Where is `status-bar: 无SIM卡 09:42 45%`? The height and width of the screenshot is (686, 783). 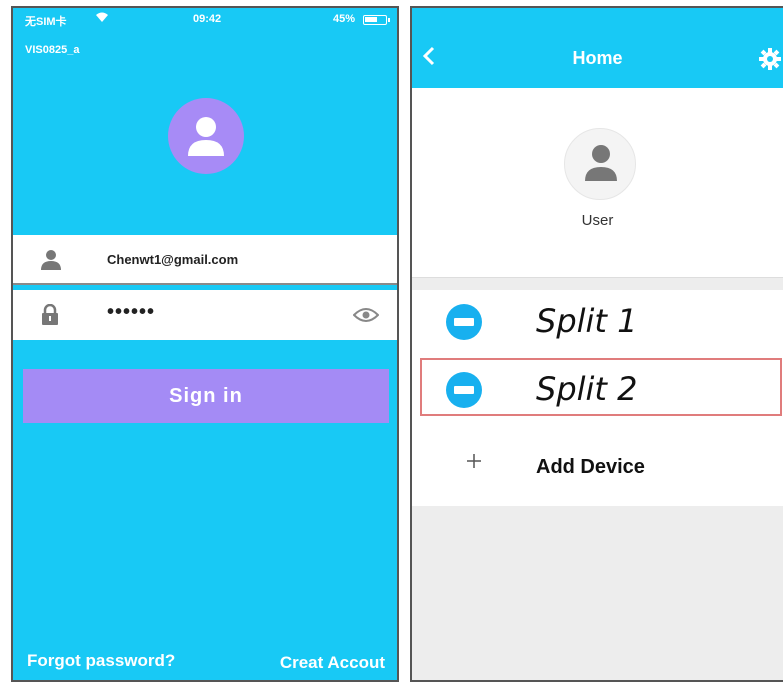 status-bar: 无SIM卡 09:42 45% is located at coordinates (205, 19).